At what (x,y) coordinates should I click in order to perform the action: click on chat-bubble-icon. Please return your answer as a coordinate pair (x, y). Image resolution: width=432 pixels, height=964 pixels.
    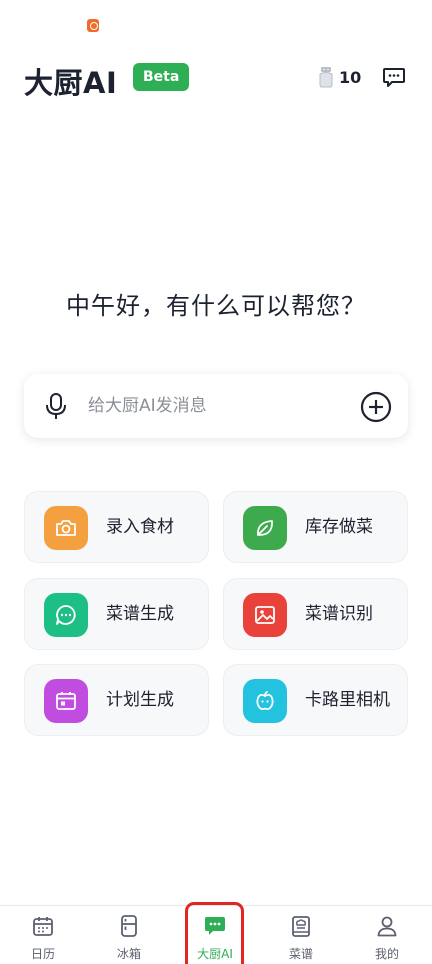
    Looking at the image, I should click on (66, 615).